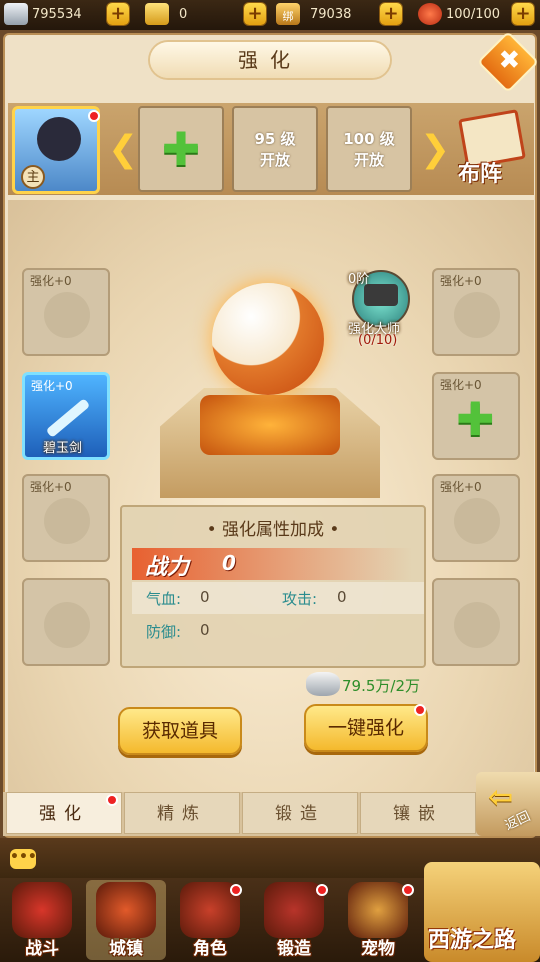 Image resolution: width=540 pixels, height=962 pixels. I want to click on nav-label: 角色, so click(210, 949).